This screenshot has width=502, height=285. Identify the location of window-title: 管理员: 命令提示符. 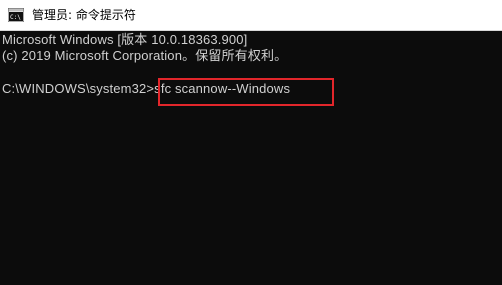
(84, 15).